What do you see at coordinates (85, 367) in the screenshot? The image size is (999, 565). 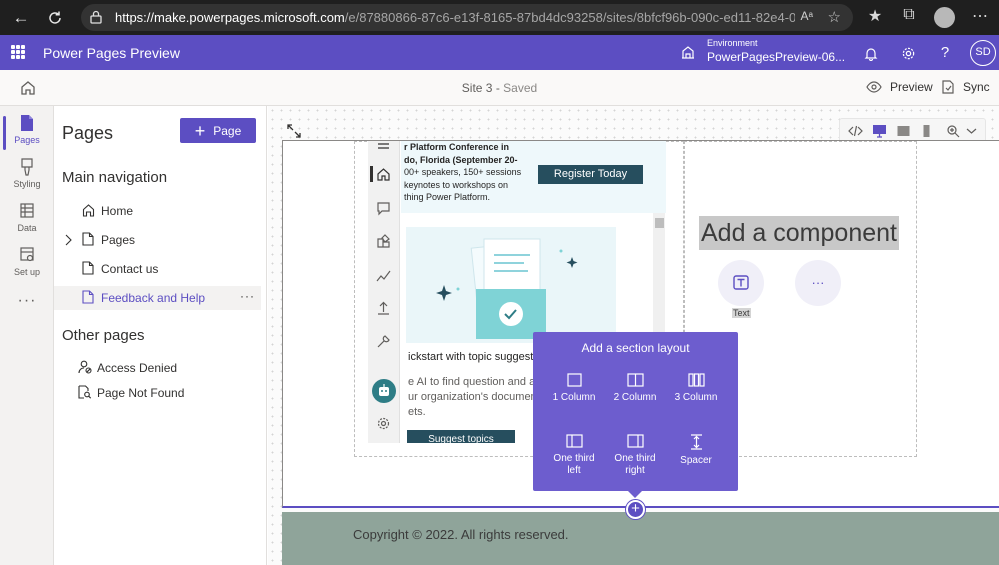 I see `user-blocked-icon` at bounding box center [85, 367].